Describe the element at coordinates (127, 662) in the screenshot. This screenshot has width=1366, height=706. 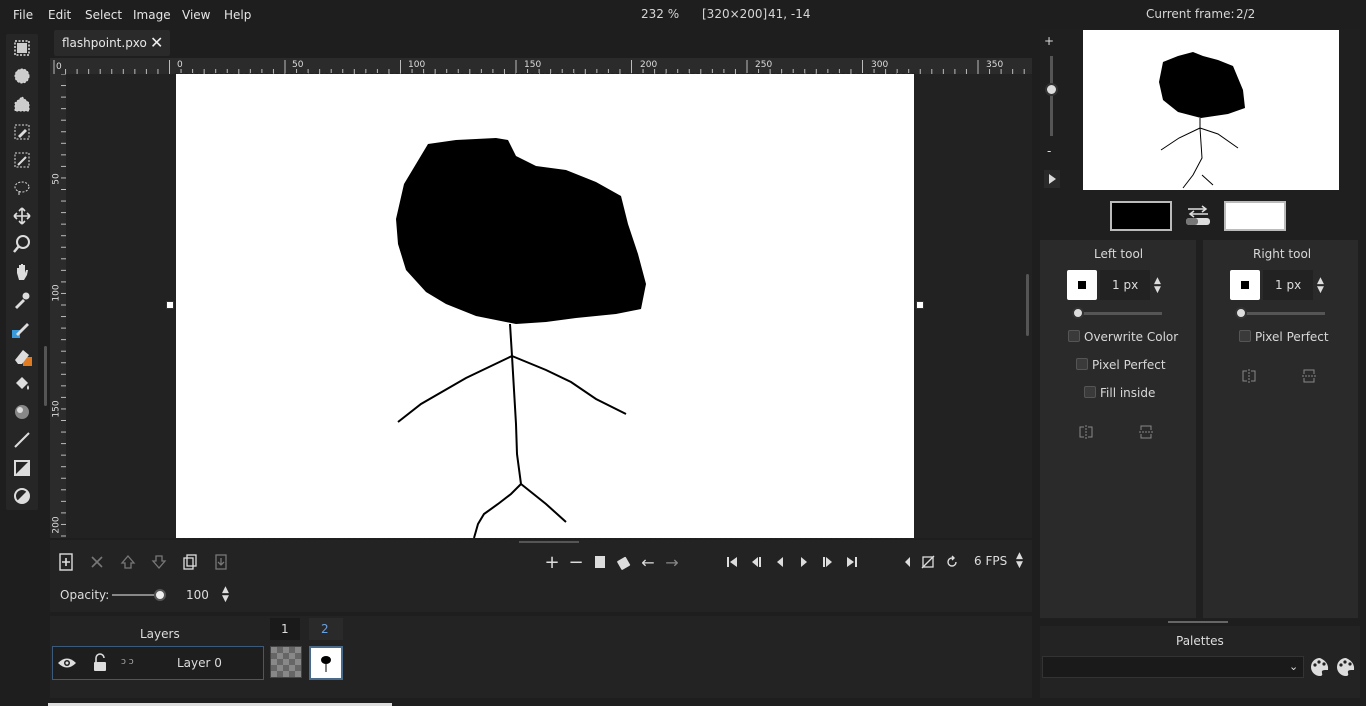
I see `link-icon: ↄ ↄ` at that location.